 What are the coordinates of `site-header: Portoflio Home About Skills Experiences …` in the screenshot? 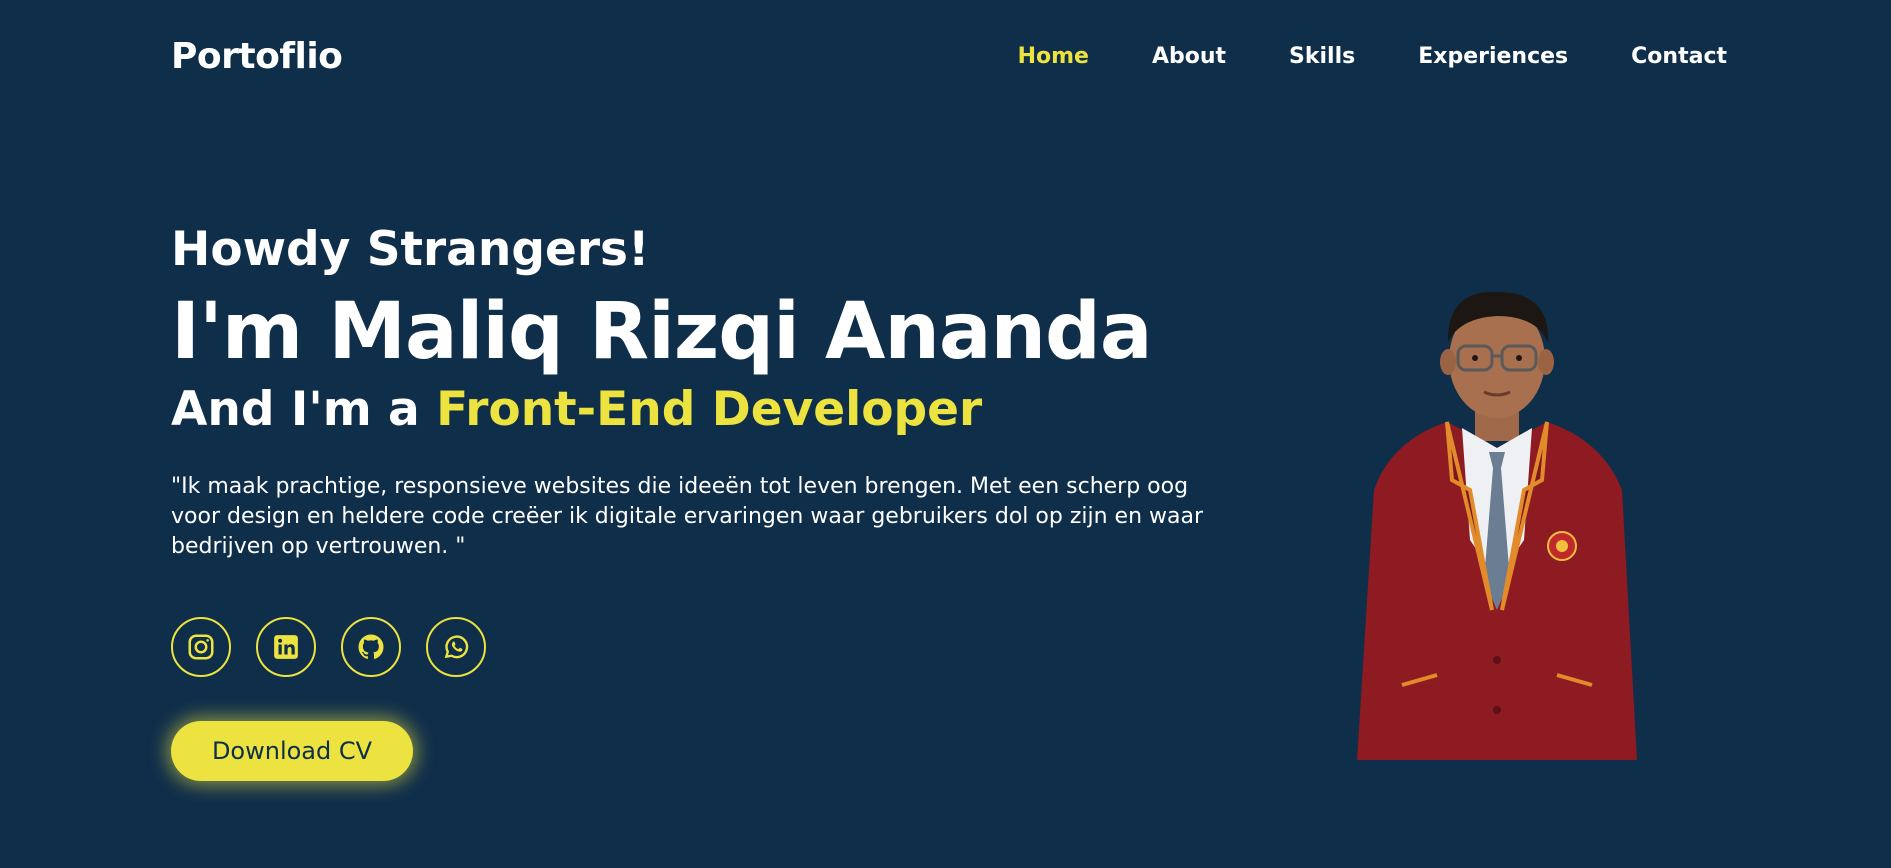 It's located at (945, 56).